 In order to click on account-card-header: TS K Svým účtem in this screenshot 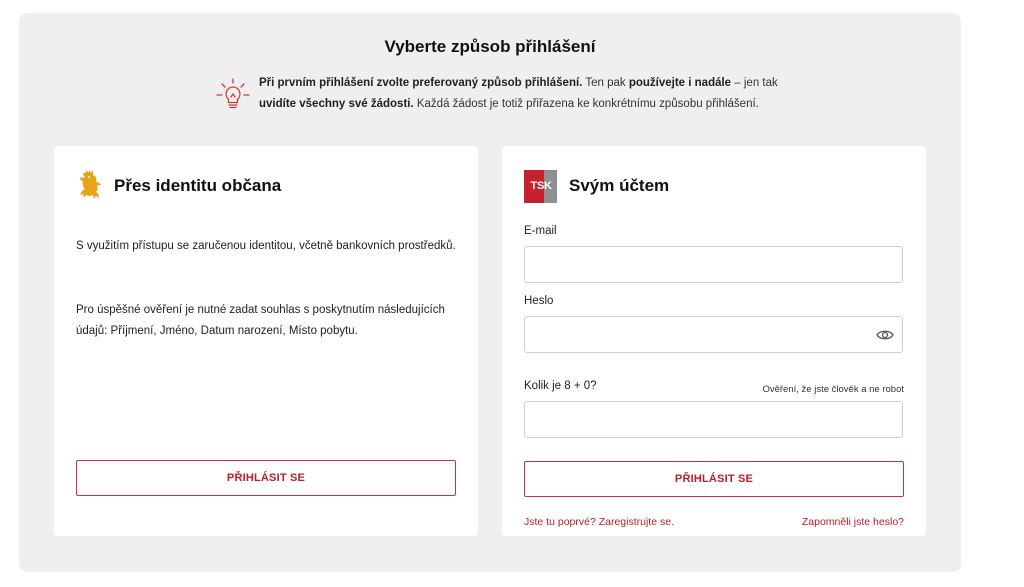, I will do `click(596, 186)`.